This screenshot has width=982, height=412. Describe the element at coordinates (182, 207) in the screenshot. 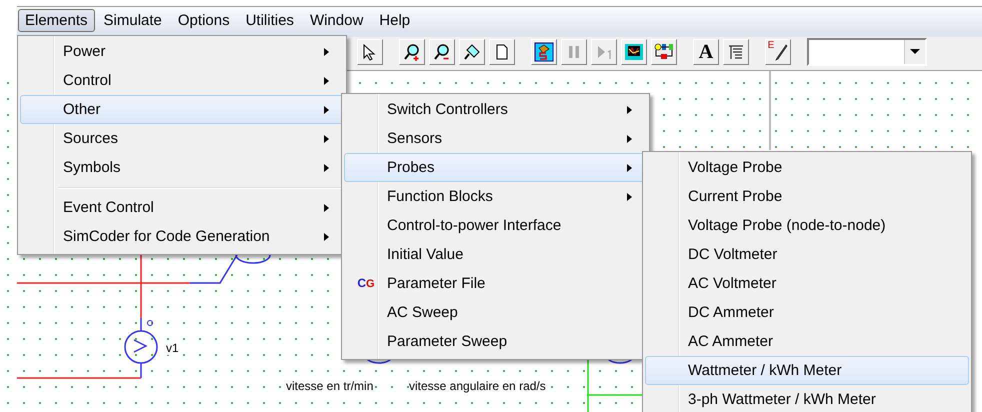

I see `menu-item: Event Control` at that location.